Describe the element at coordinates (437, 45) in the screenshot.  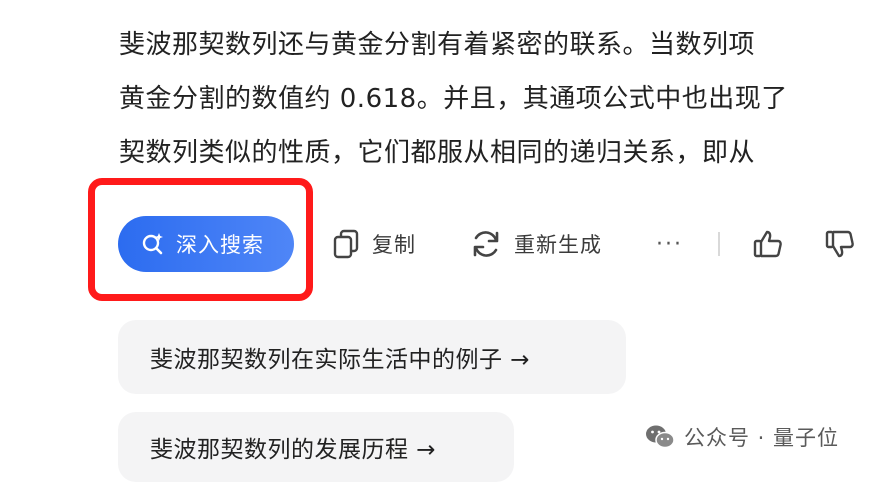
I see `answer-line: 斐波那契数列还与黄金分割有着紧密的联系。当数列项` at that location.